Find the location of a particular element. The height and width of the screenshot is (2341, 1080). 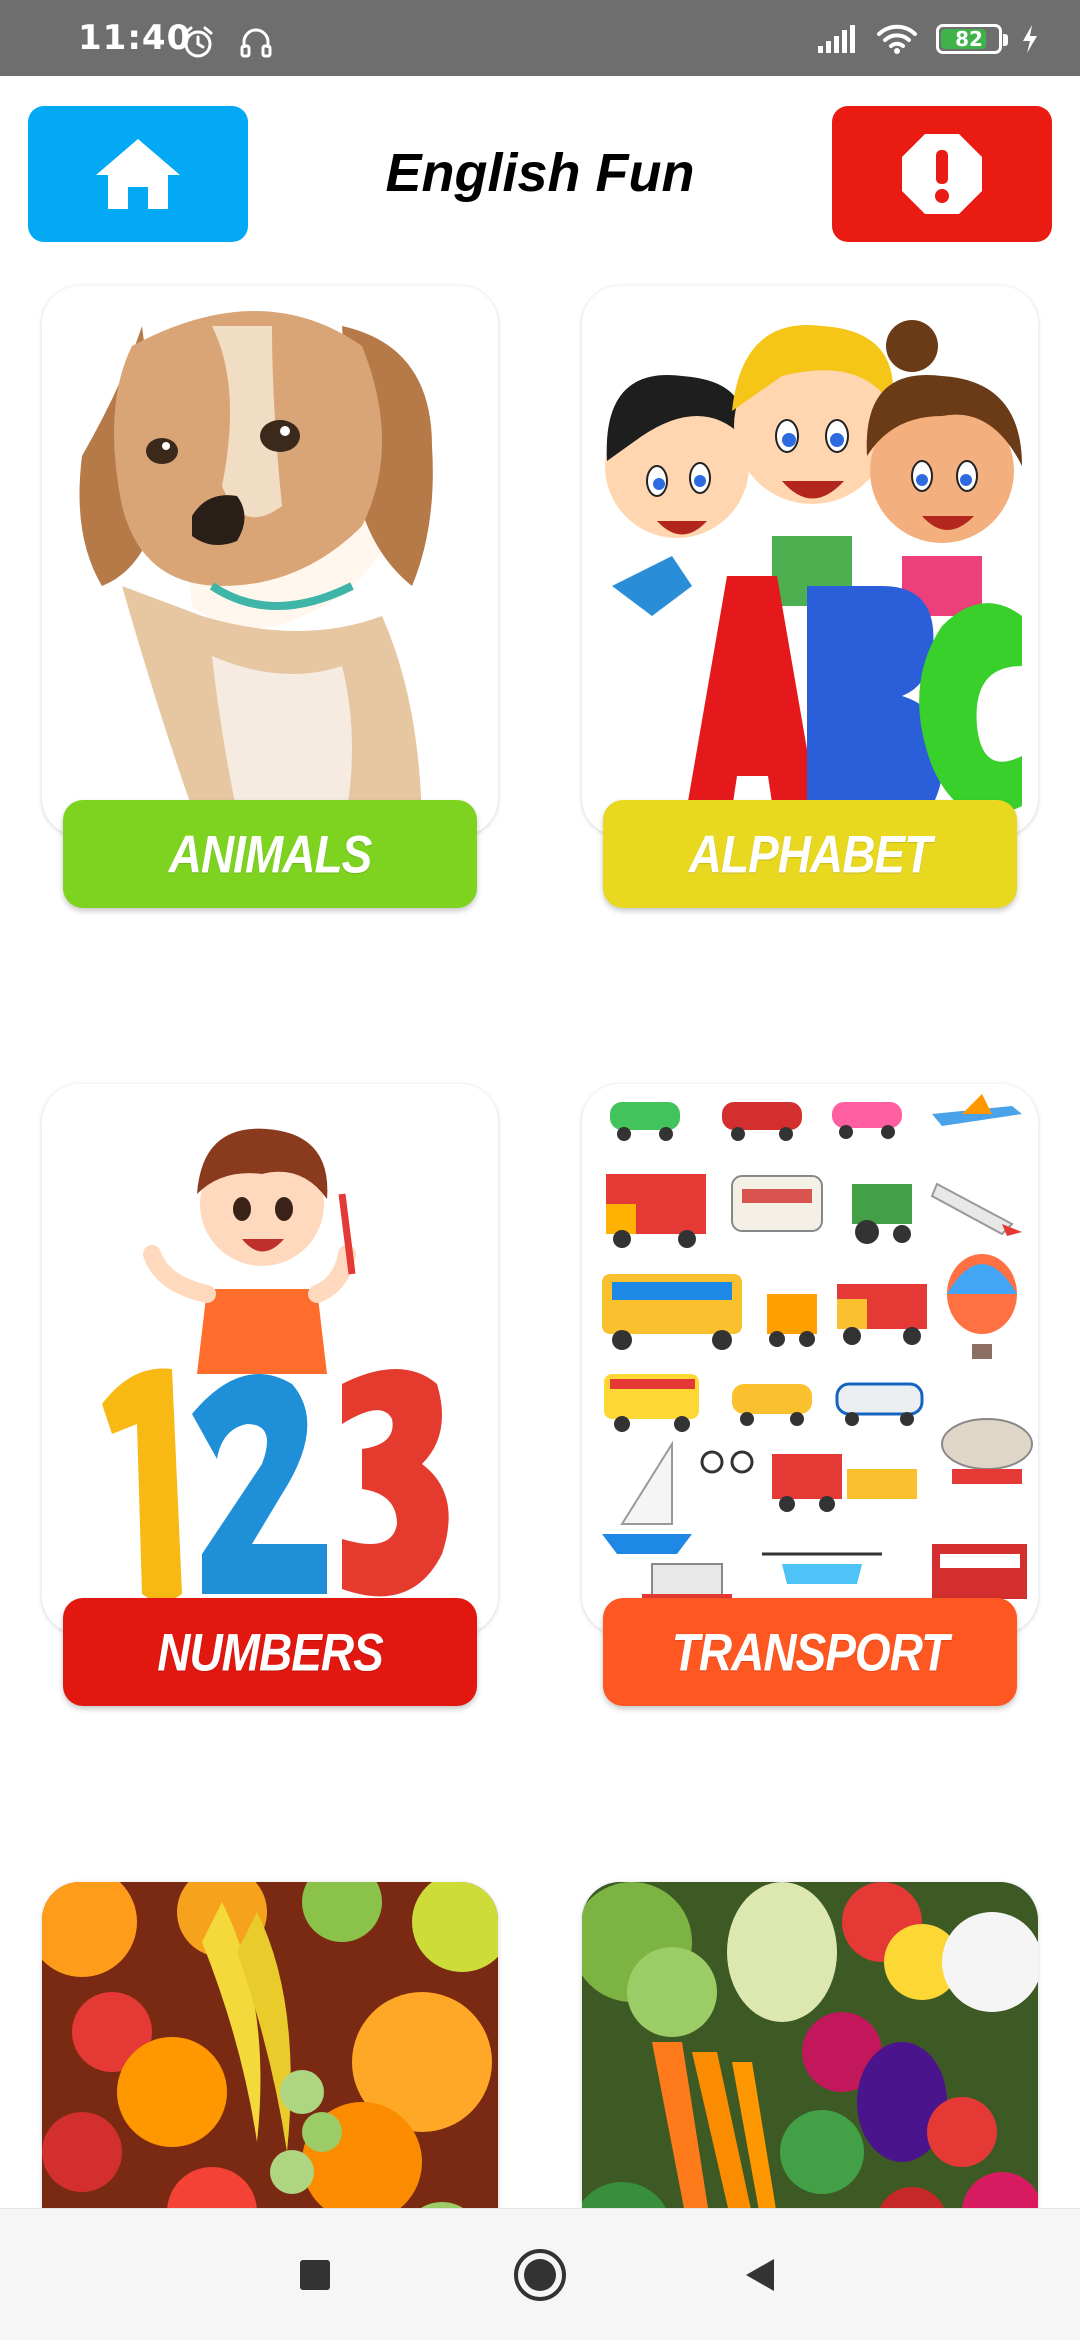

category-label-animals: ANIMALS is located at coordinates (270, 854).